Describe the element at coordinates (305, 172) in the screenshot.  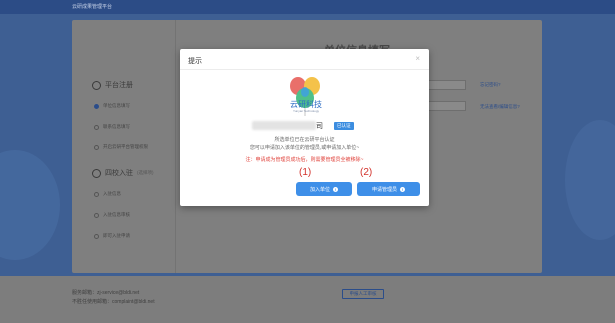
I see `annotation-1: (1)` at that location.